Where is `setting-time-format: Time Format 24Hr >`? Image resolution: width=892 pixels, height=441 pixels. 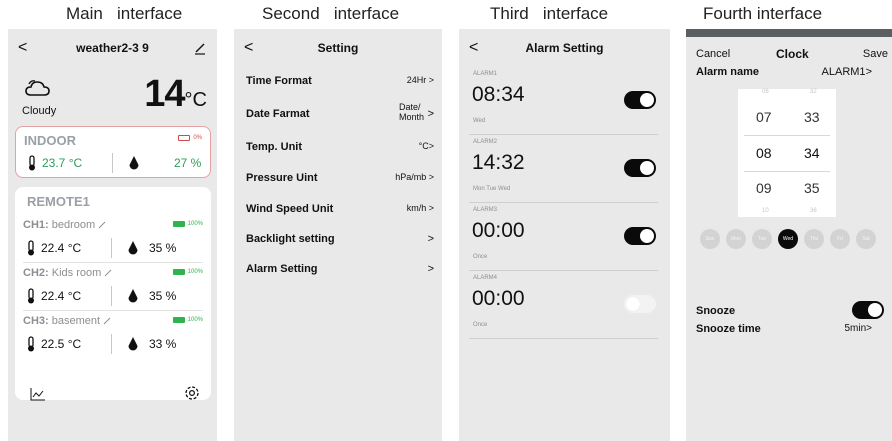
setting-time-format: Time Format 24Hr > is located at coordinates (340, 82).